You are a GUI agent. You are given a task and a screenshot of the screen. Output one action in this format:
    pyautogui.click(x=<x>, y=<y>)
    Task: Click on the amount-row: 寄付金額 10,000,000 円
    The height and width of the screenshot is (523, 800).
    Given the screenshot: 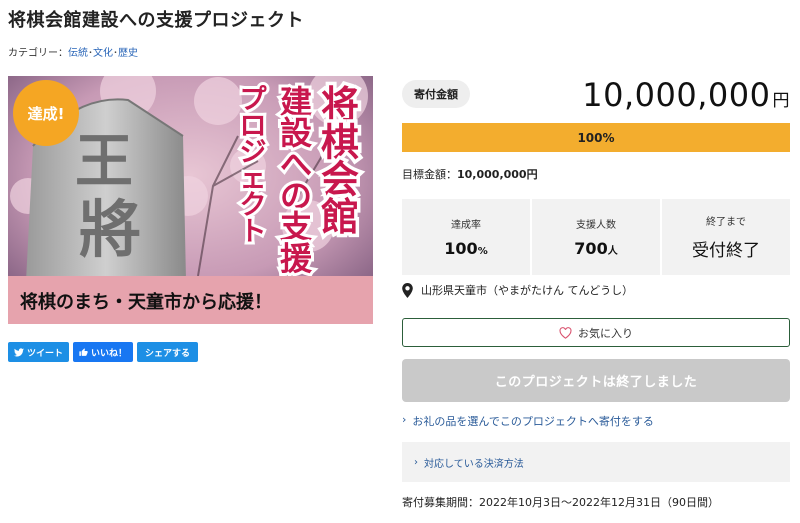 What is the action you would take?
    pyautogui.click(x=596, y=96)
    